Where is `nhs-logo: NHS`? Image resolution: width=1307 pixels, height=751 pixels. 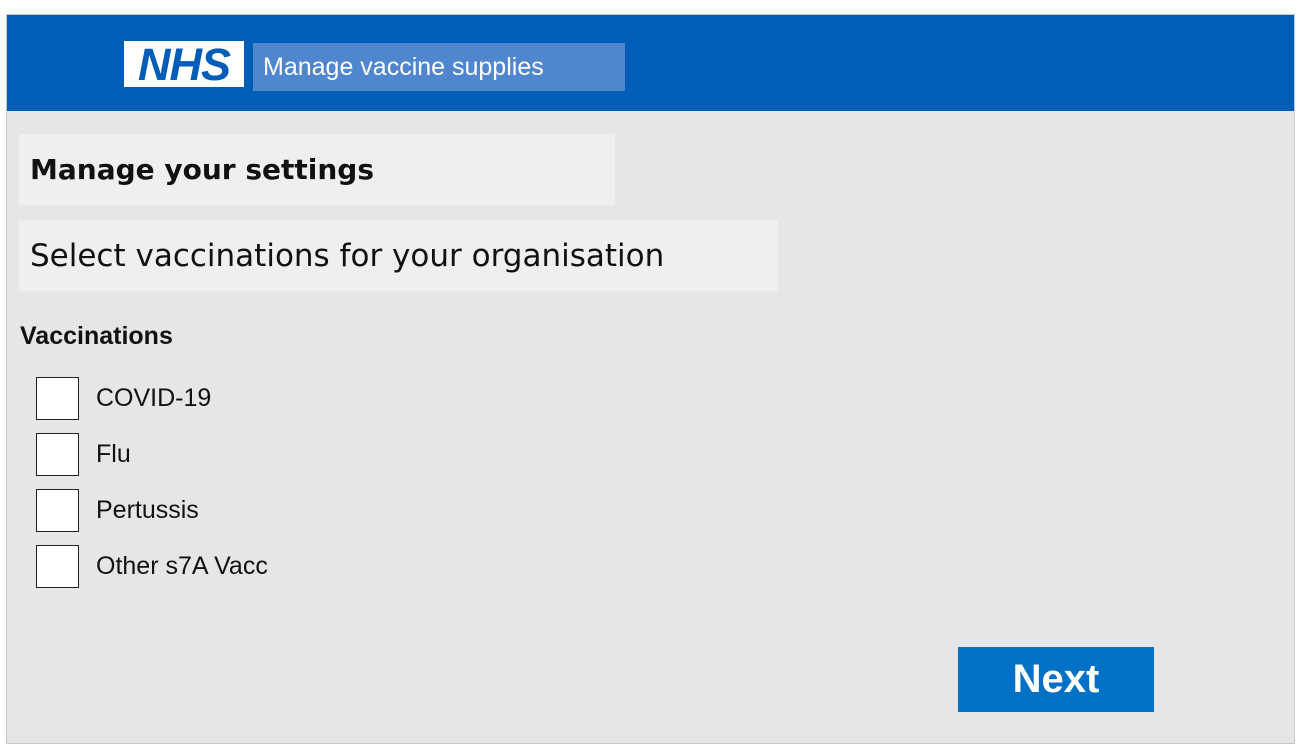
nhs-logo: NHS is located at coordinates (184, 64).